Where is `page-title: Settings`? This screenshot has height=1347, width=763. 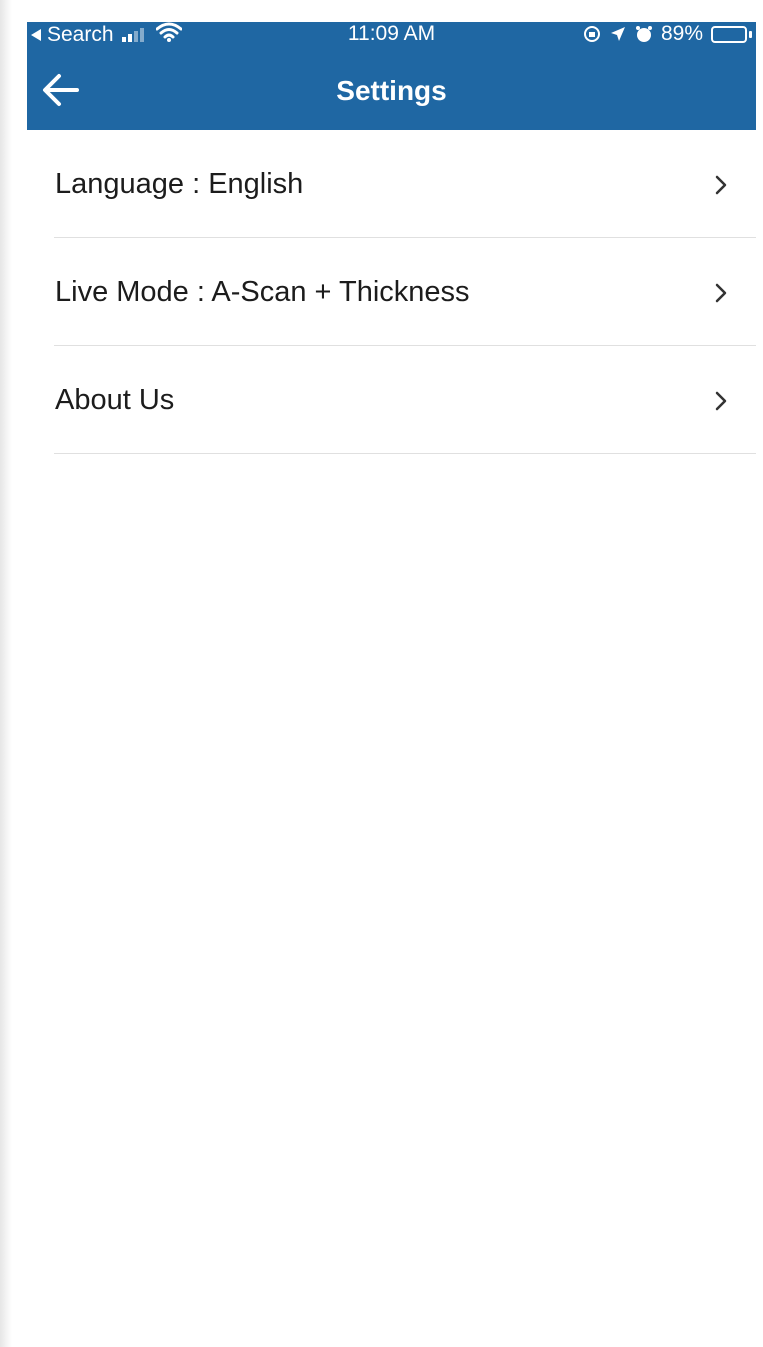 page-title: Settings is located at coordinates (391, 90).